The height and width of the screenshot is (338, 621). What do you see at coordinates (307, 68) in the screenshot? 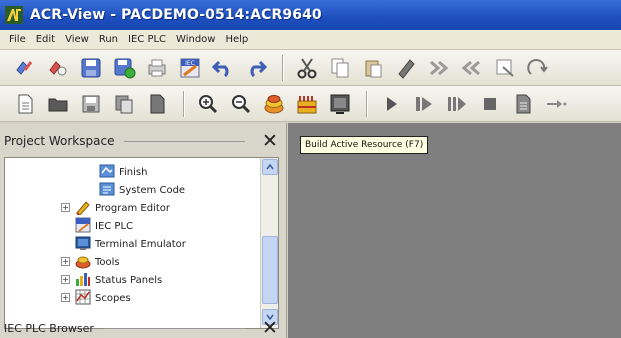
I see `cut-icon` at bounding box center [307, 68].